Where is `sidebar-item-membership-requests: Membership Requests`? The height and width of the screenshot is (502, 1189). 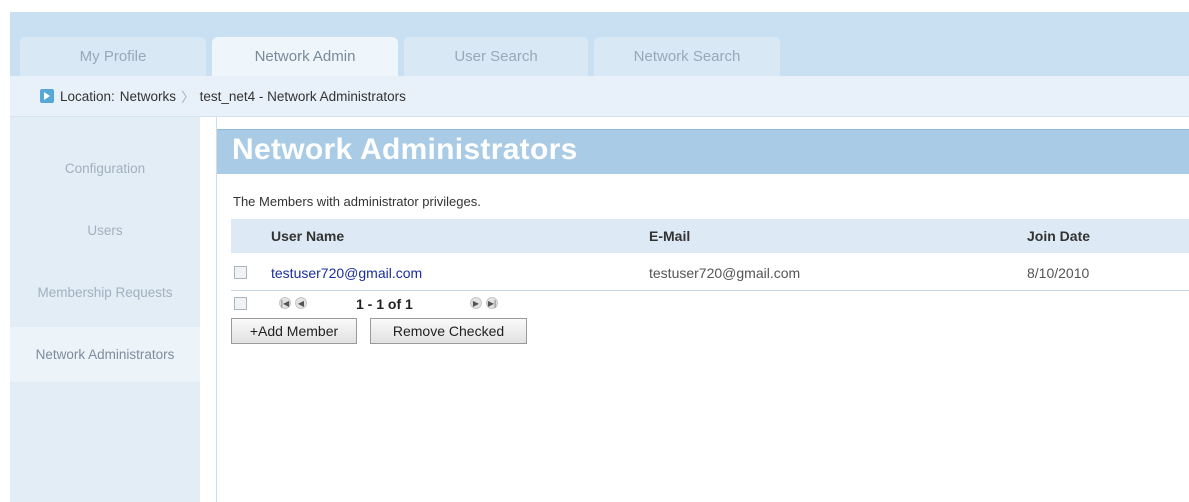
sidebar-item-membership-requests: Membership Requests is located at coordinates (105, 292).